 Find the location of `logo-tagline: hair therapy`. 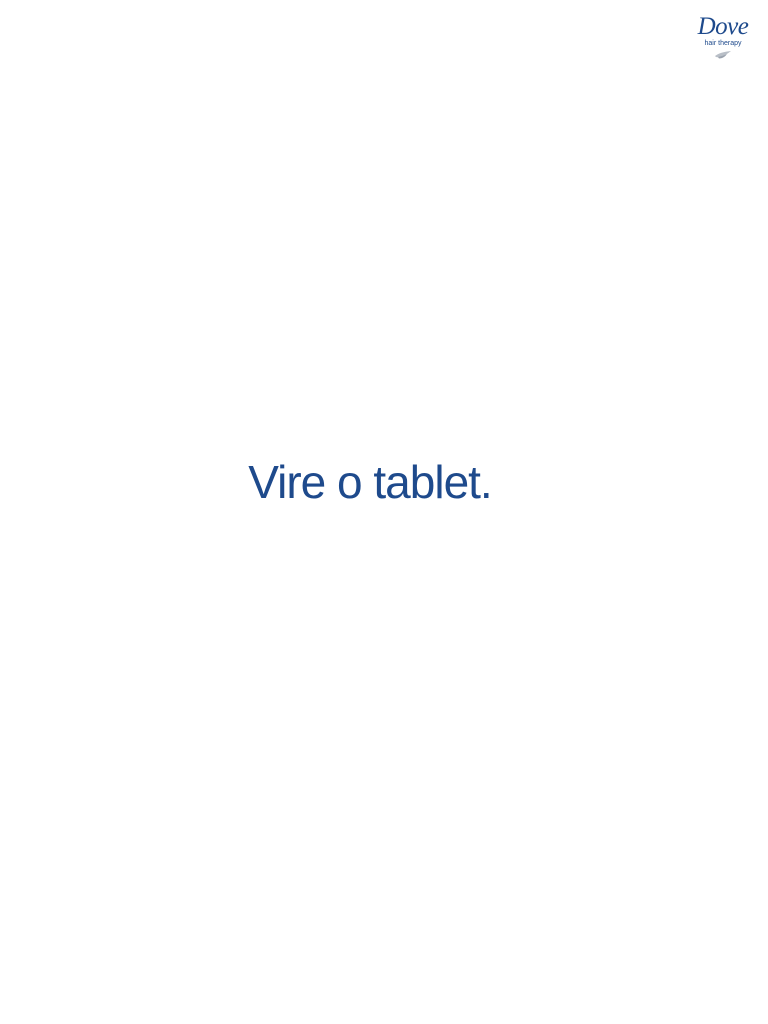

logo-tagline: hair therapy is located at coordinates (723, 43).